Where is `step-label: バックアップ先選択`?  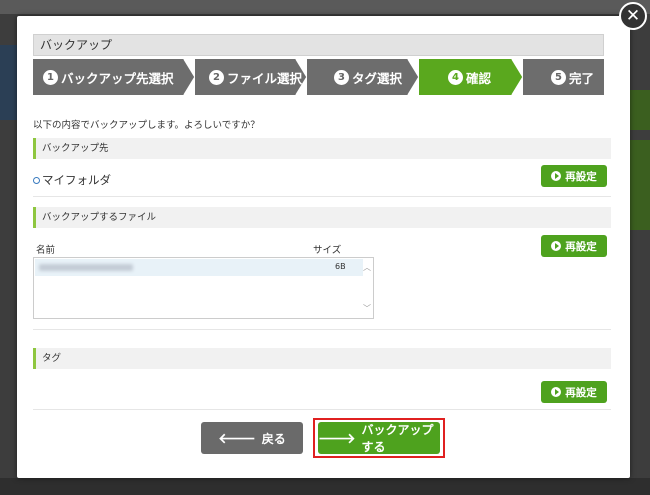 step-label: バックアップ先選択 is located at coordinates (117, 78).